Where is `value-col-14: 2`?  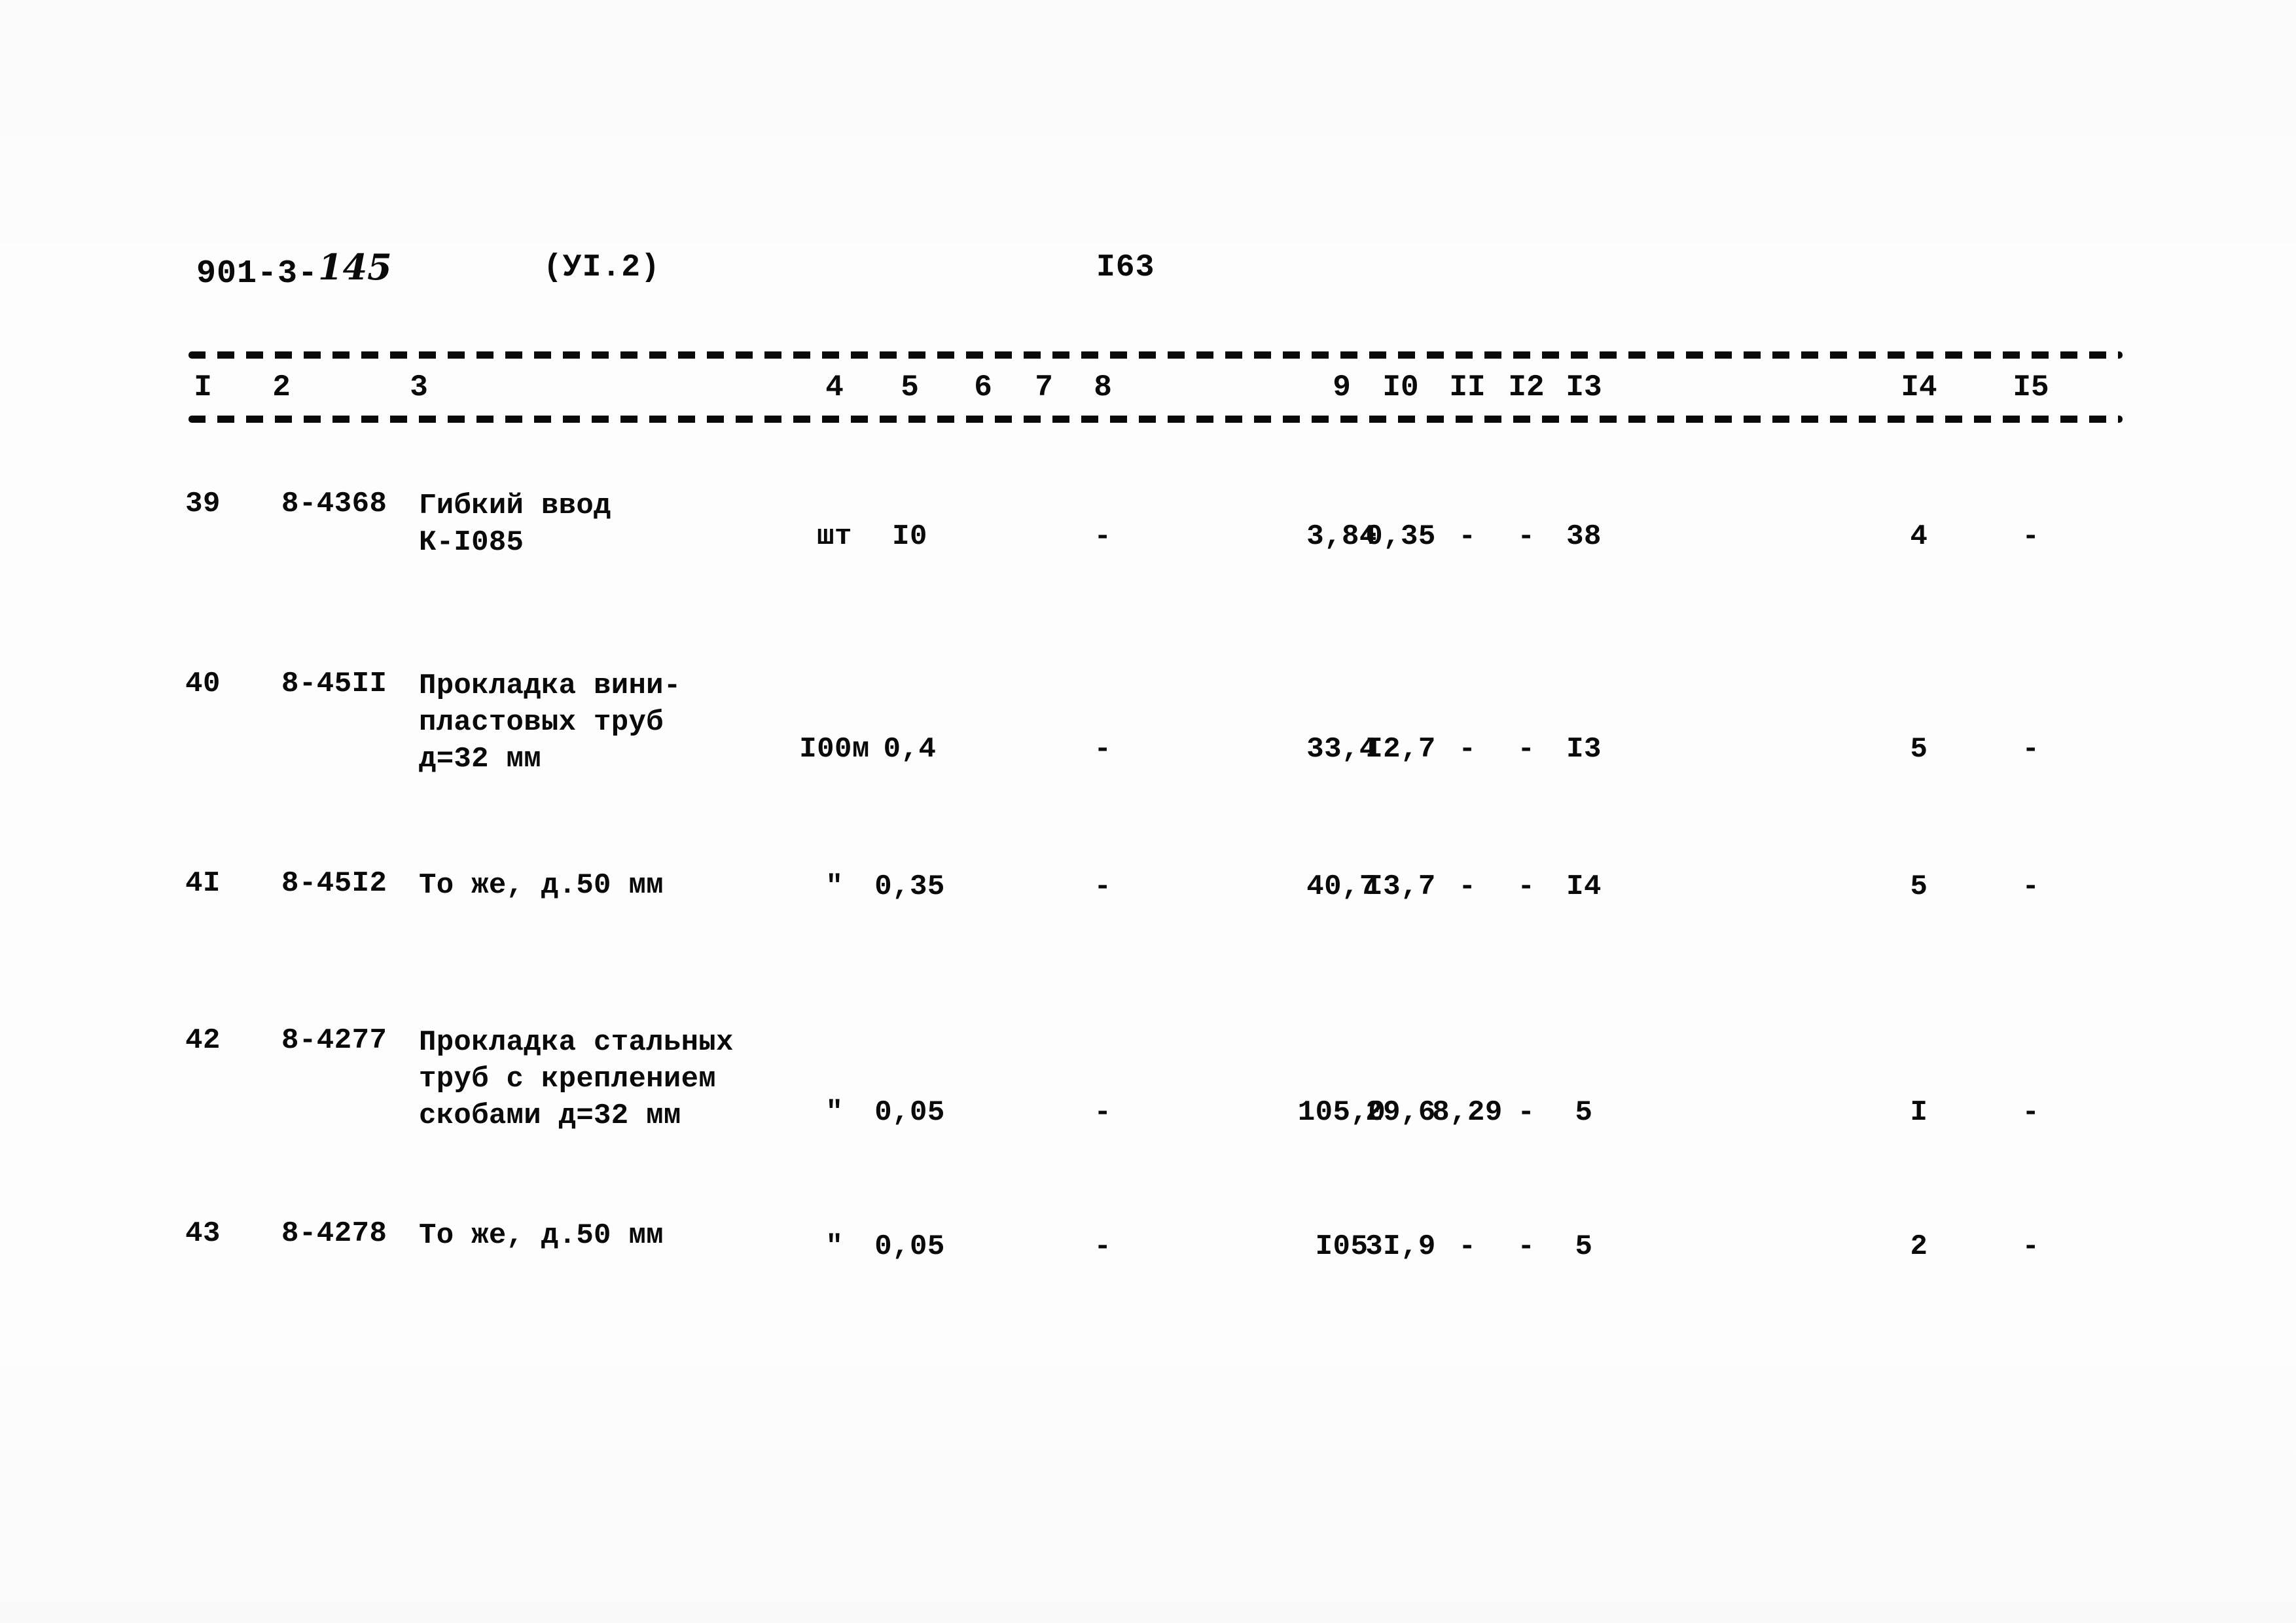
value-col-14: 2 is located at coordinates (1919, 1246).